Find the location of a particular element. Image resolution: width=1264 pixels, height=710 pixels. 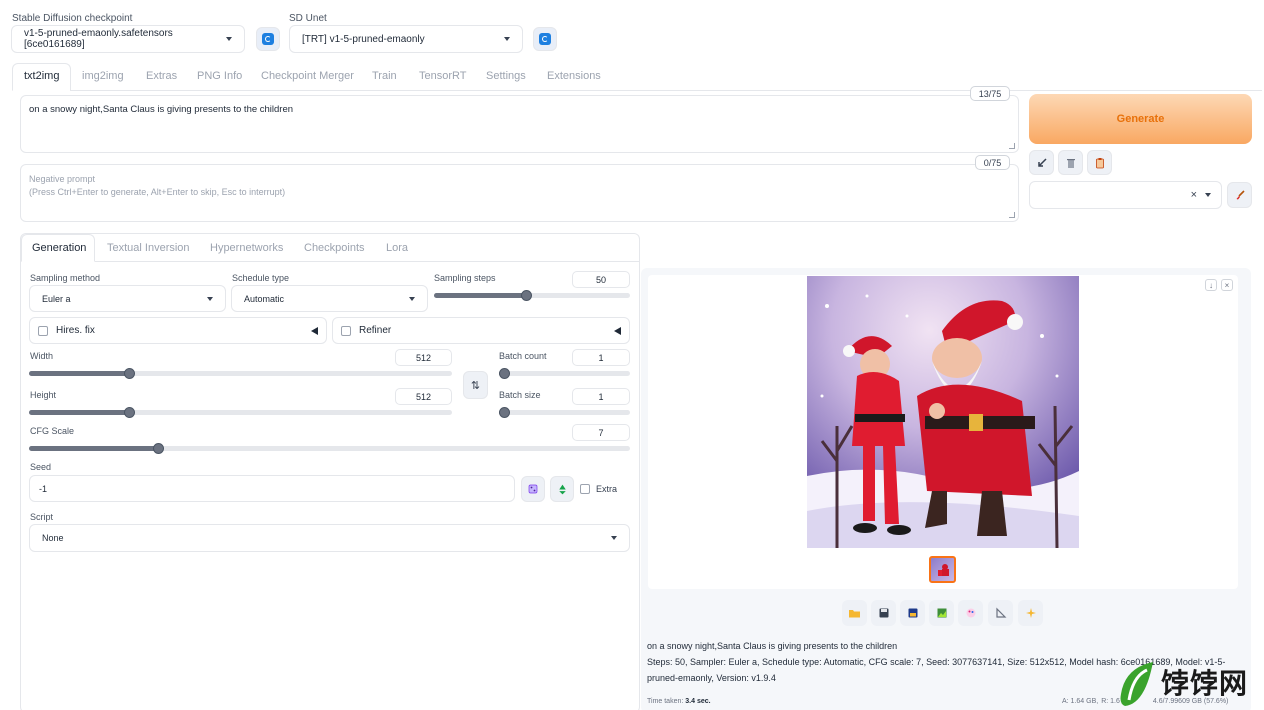

height-slider is located at coordinates (240, 412).